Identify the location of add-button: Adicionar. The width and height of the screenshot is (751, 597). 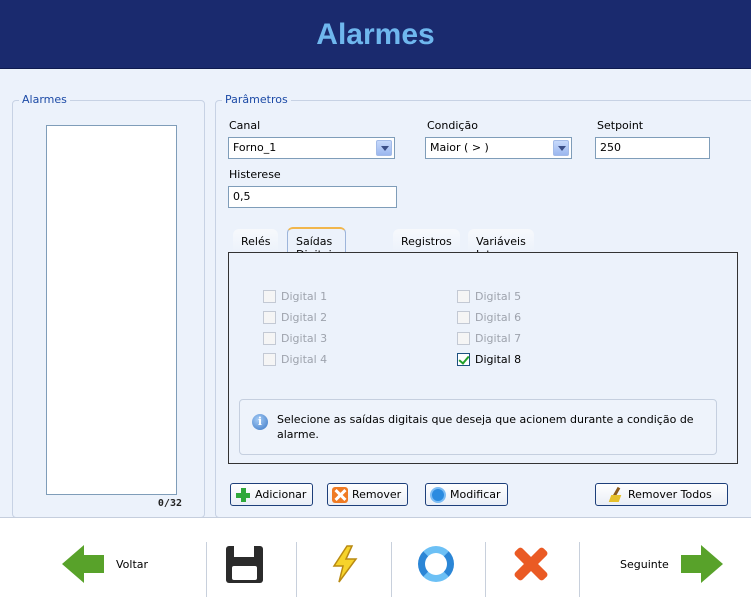
(272, 494).